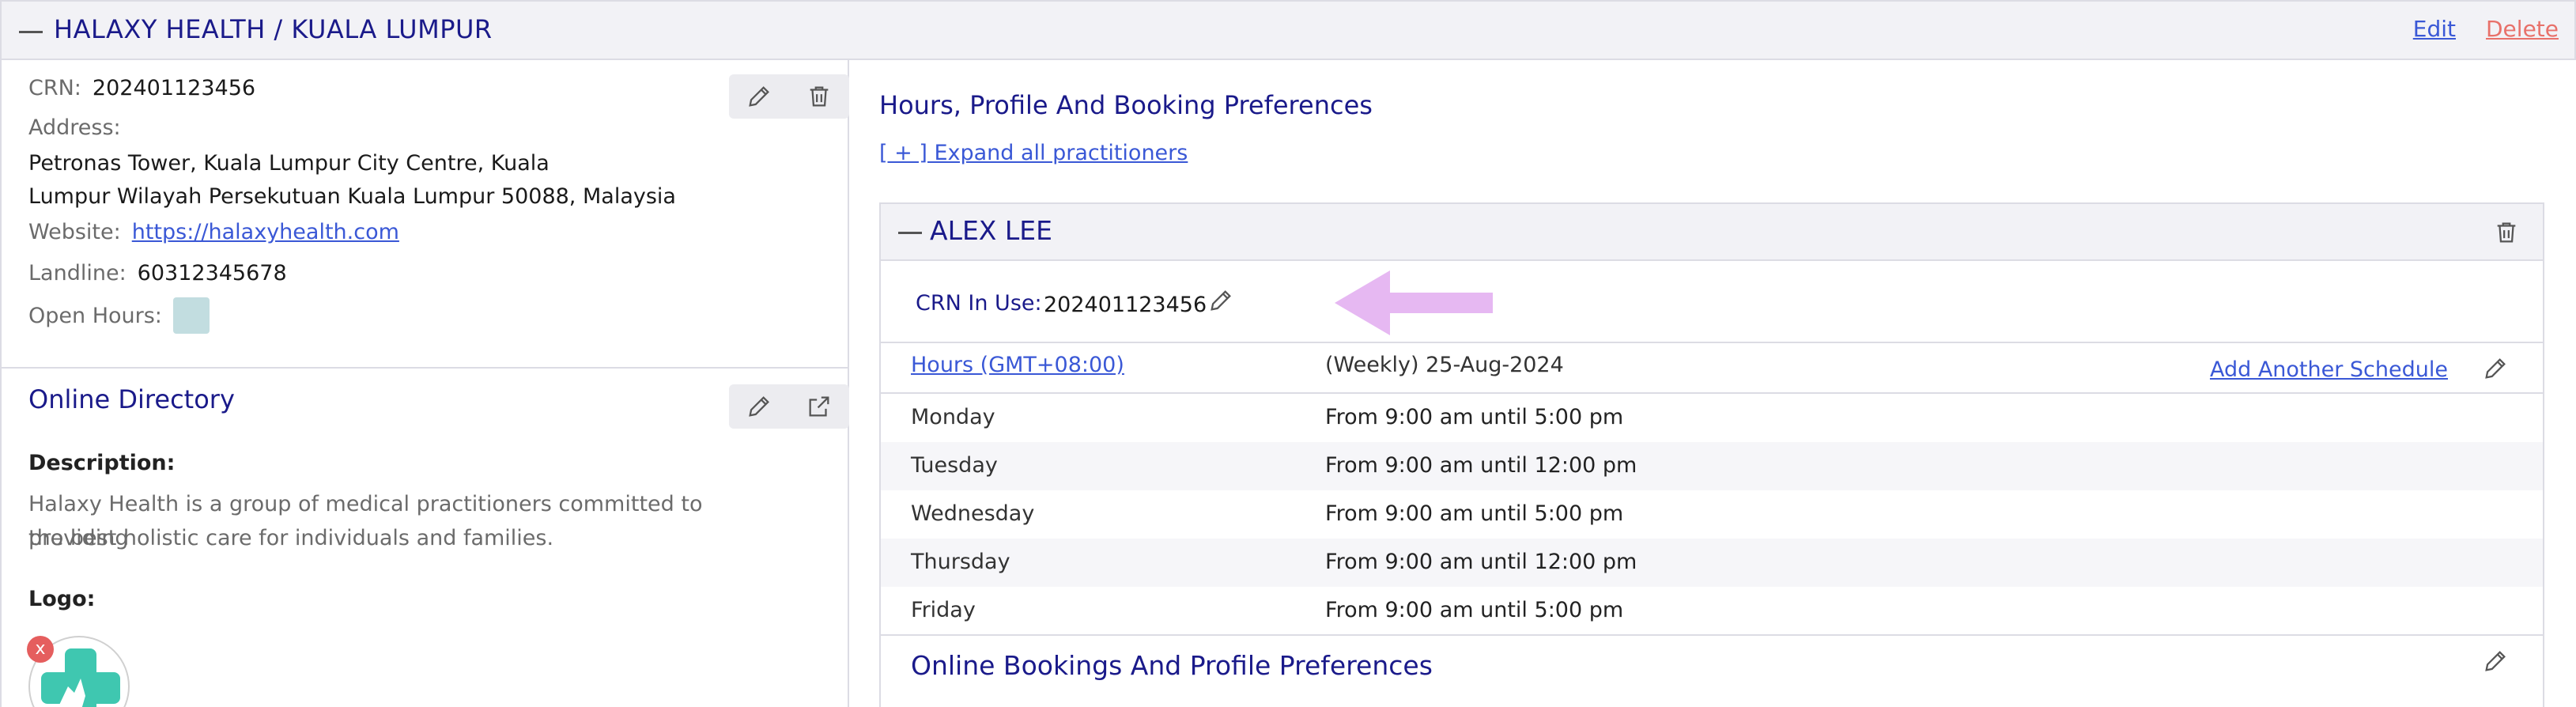 The height and width of the screenshot is (707, 2576). What do you see at coordinates (2522, 29) in the screenshot?
I see `delete-link: Delete` at bounding box center [2522, 29].